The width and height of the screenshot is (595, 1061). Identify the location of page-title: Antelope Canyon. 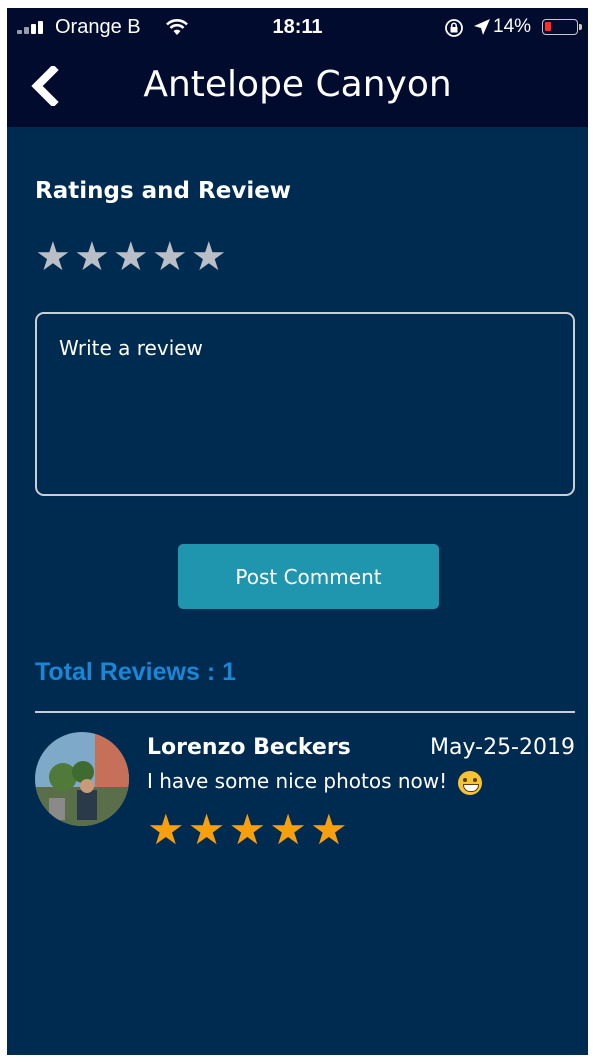
(297, 84).